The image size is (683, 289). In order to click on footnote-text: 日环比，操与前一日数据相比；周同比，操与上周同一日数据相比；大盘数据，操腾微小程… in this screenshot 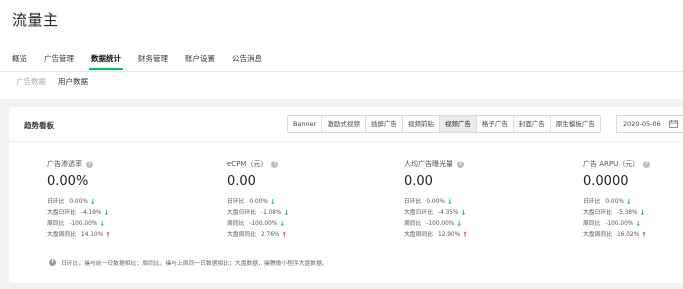, I will do `click(194, 264)`.